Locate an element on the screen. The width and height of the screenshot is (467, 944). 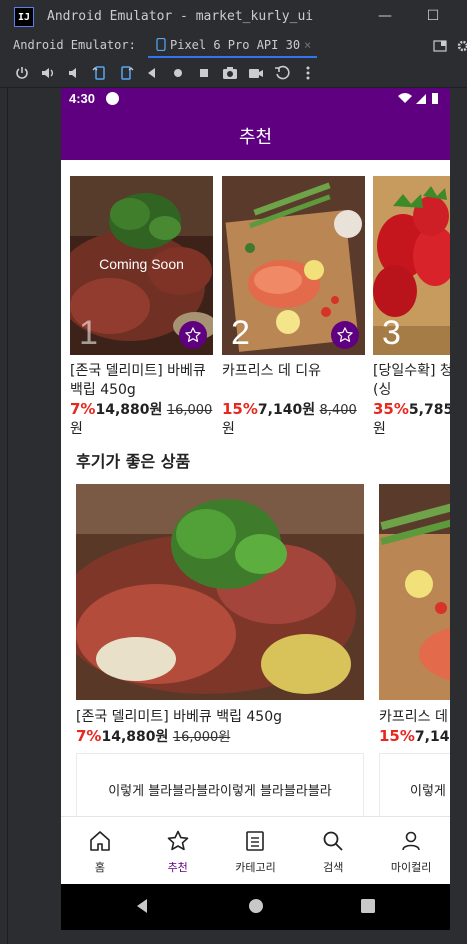
ide-left-gutter is located at coordinates (4, 516).